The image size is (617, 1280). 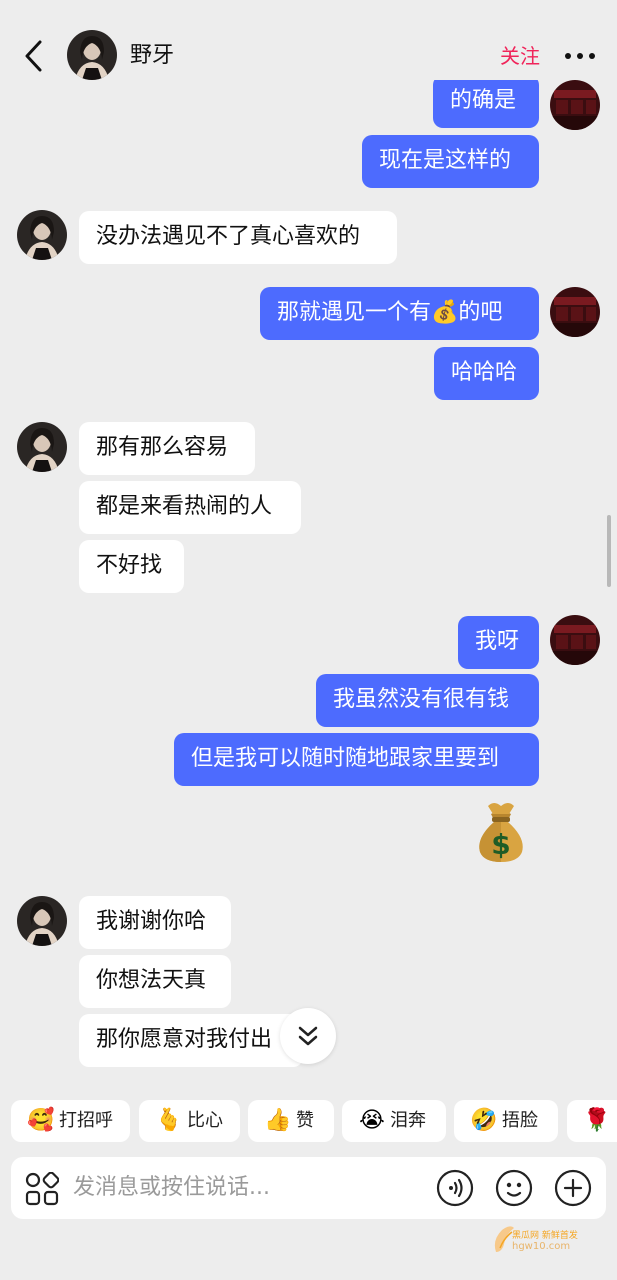 What do you see at coordinates (131, 566) in the screenshot?
I see `message-bubble-in: 不好找` at bounding box center [131, 566].